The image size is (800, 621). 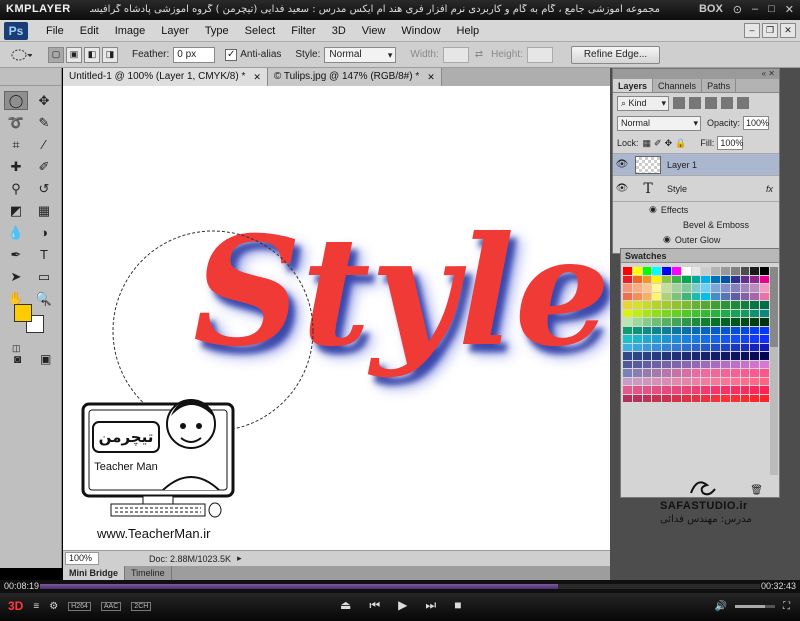 What do you see at coordinates (679, 103) in the screenshot?
I see `pixel-filter-icon` at bounding box center [679, 103].